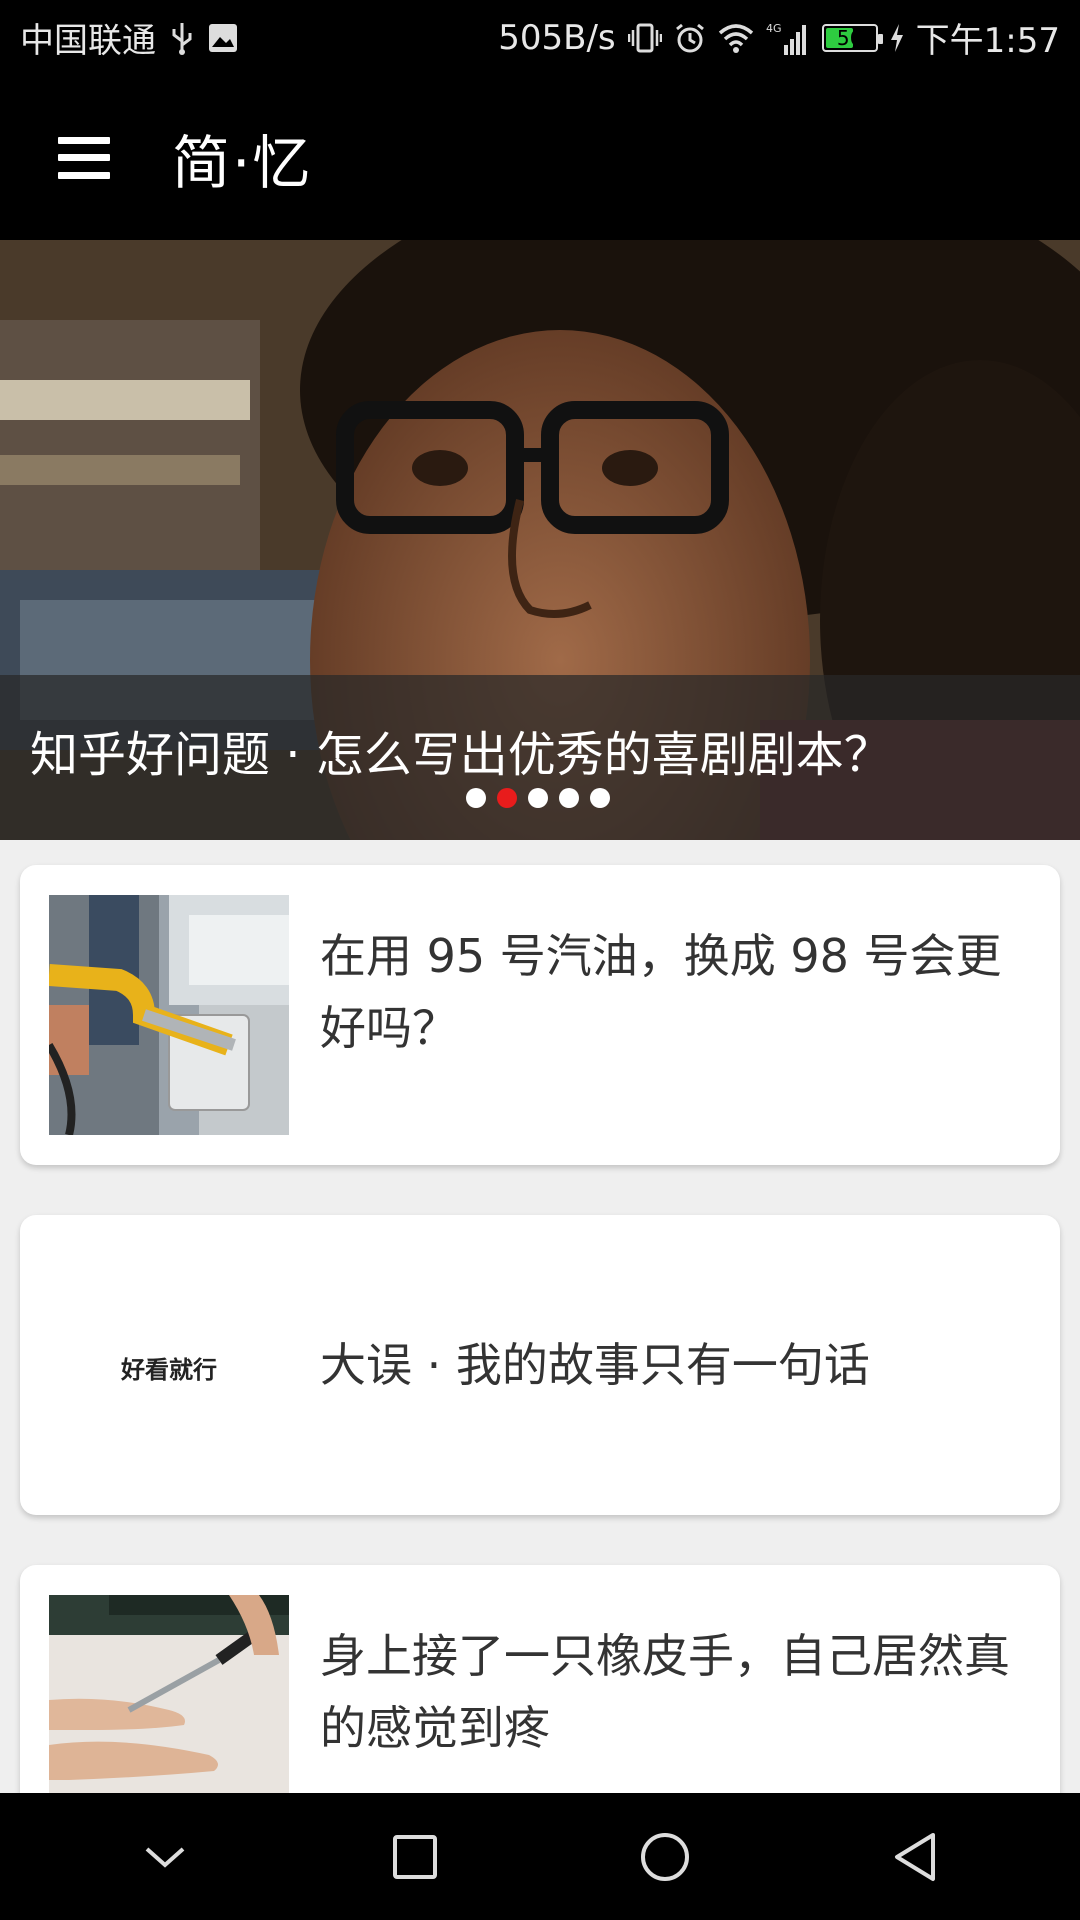 This screenshot has height=1920, width=1080. I want to click on system-nav-bar, so click(540, 1856).